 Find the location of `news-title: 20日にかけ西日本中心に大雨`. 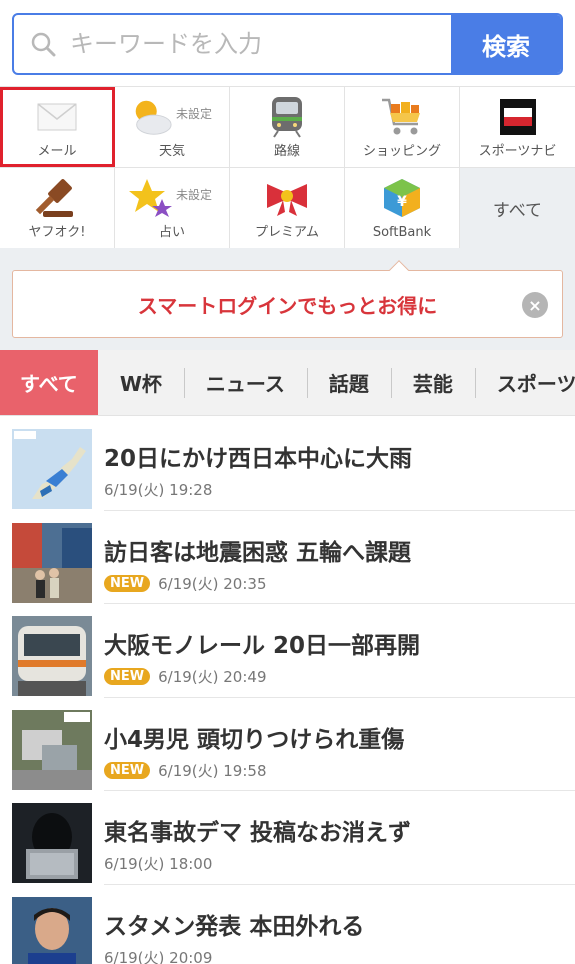

news-title: 20日にかけ西日本中心に大雨 is located at coordinates (258, 456).